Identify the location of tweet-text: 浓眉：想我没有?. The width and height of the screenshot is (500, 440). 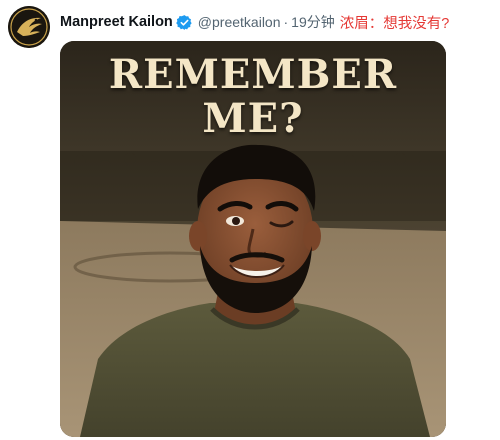
(394, 23).